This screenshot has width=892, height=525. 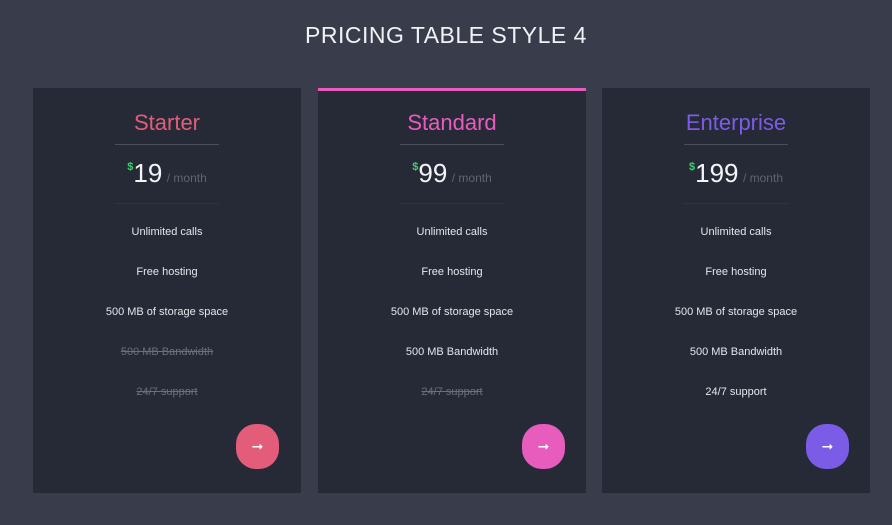 I want to click on page-title: PRICING TABLE STYLE 4, so click(x=446, y=35).